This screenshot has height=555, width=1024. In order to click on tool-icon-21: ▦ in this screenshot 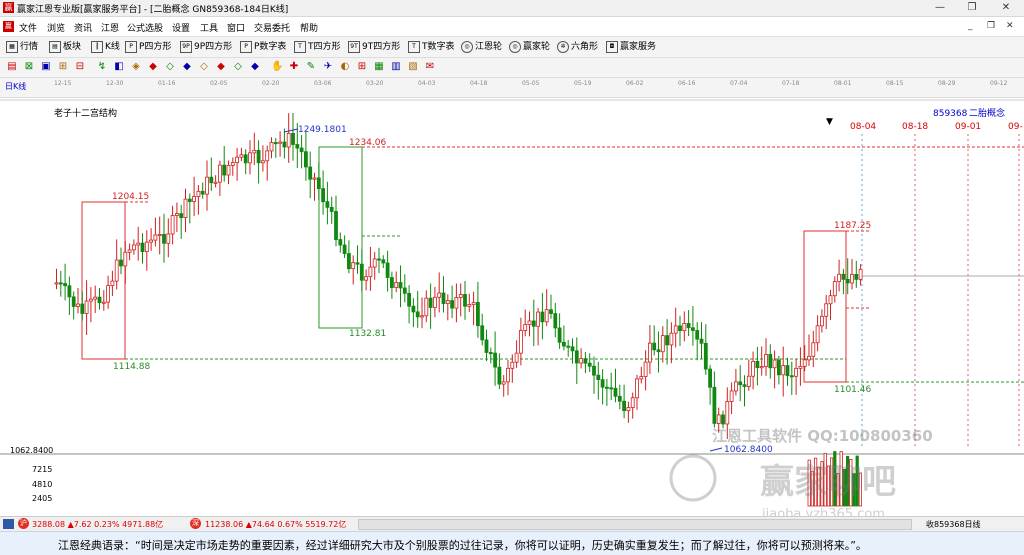, I will do `click(379, 67)`.